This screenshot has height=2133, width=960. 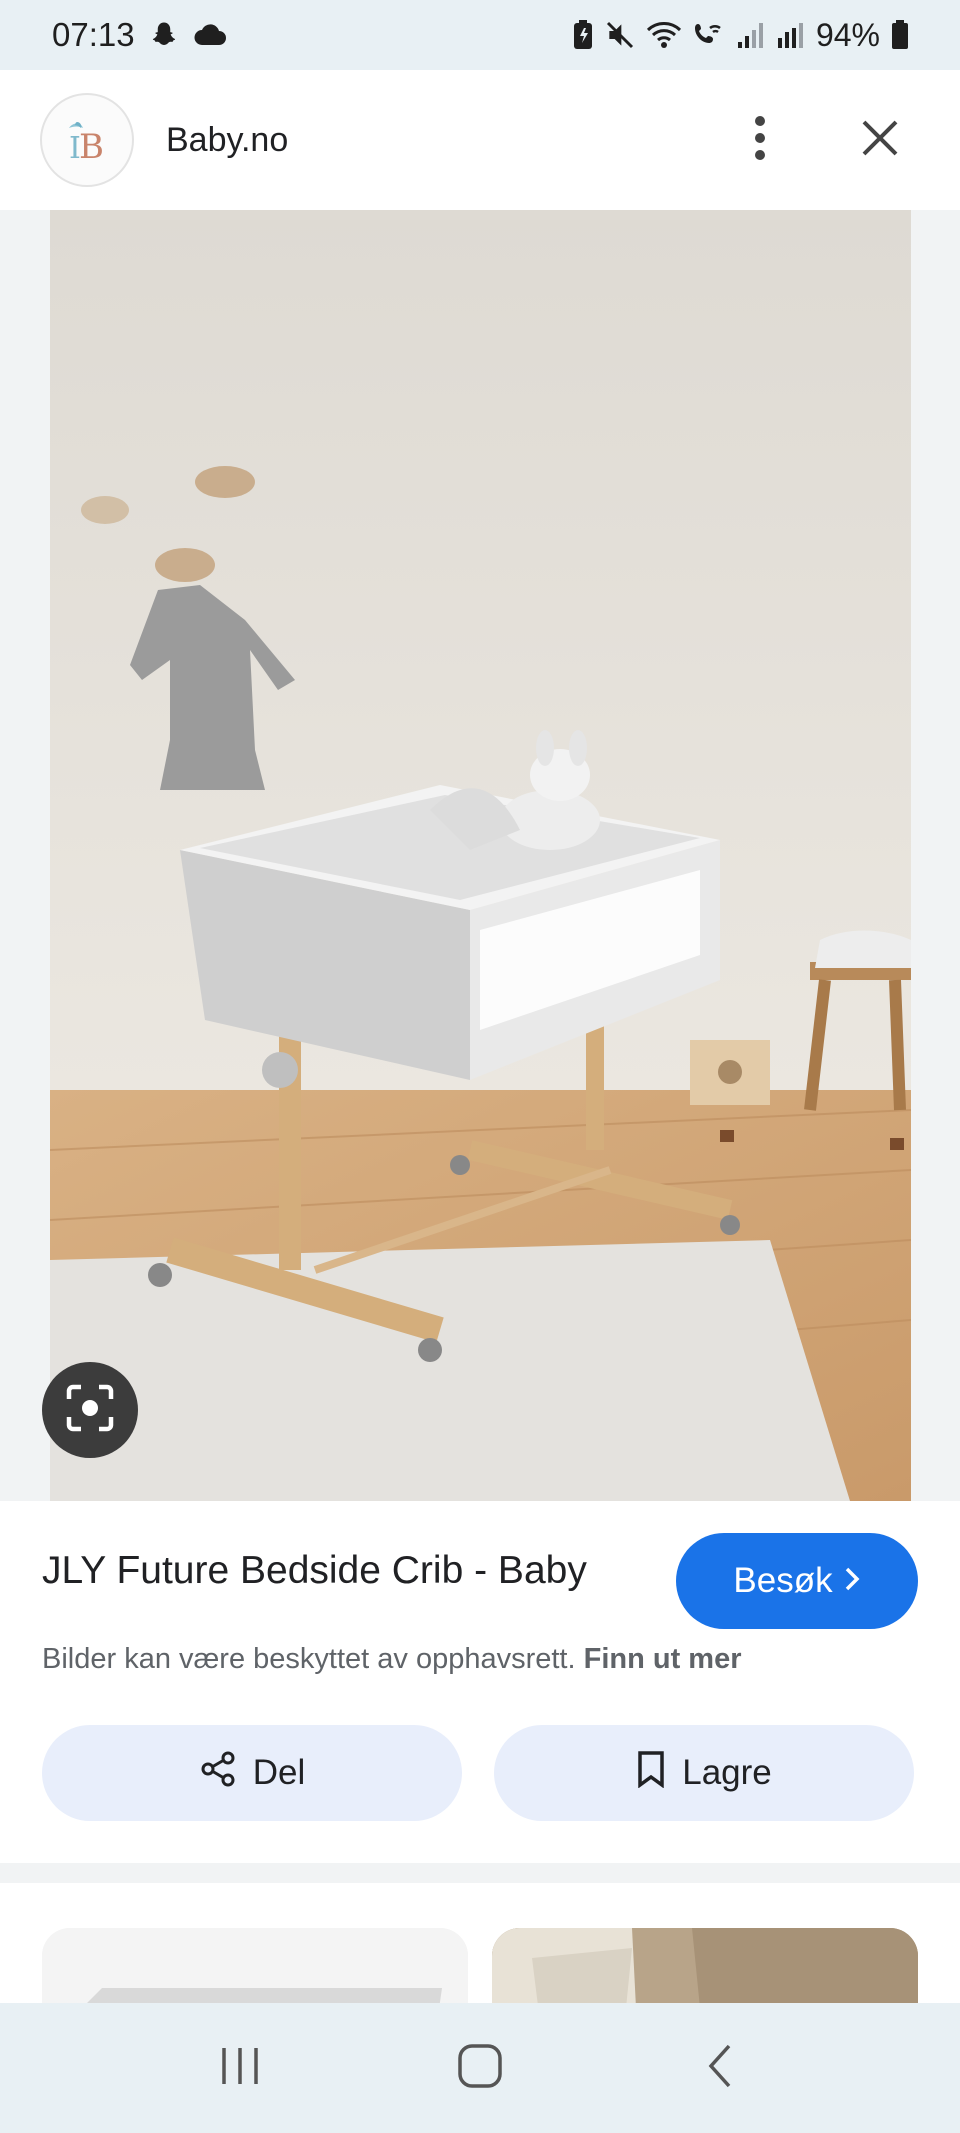 What do you see at coordinates (218, 1773) in the screenshot?
I see `share-icon` at bounding box center [218, 1773].